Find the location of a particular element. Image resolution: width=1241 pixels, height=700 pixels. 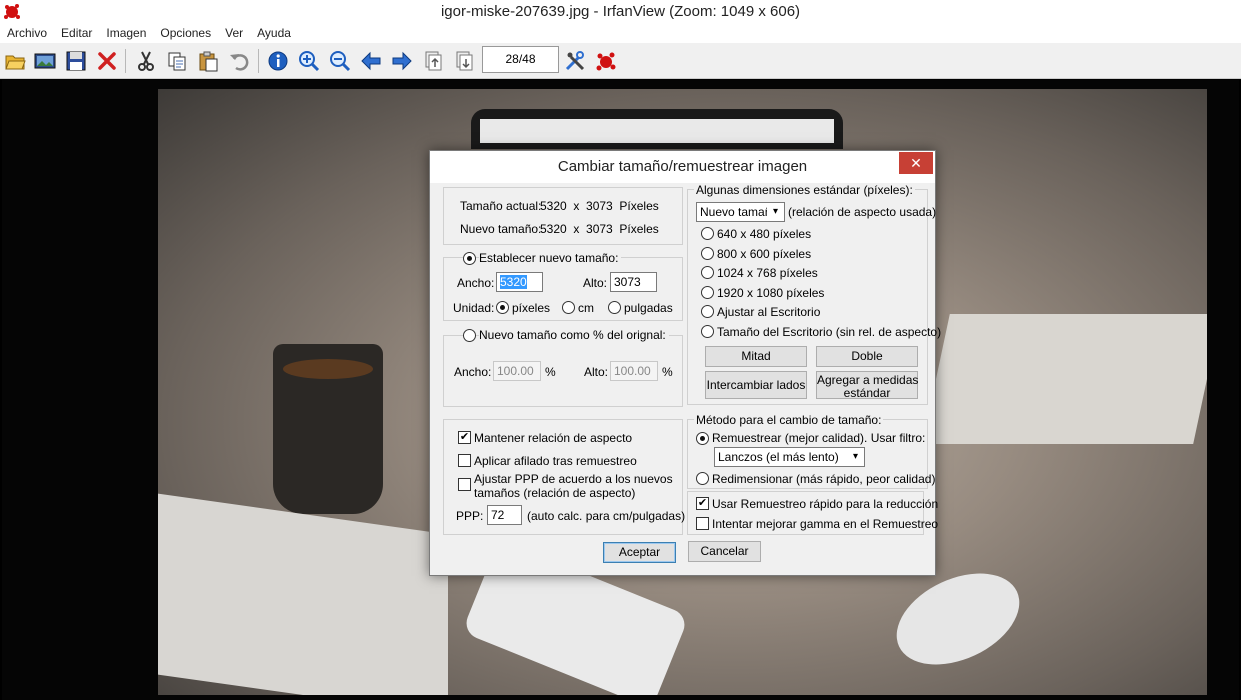

standard-size-select: Nuevo tamaño ▾ is located at coordinates (740, 212).